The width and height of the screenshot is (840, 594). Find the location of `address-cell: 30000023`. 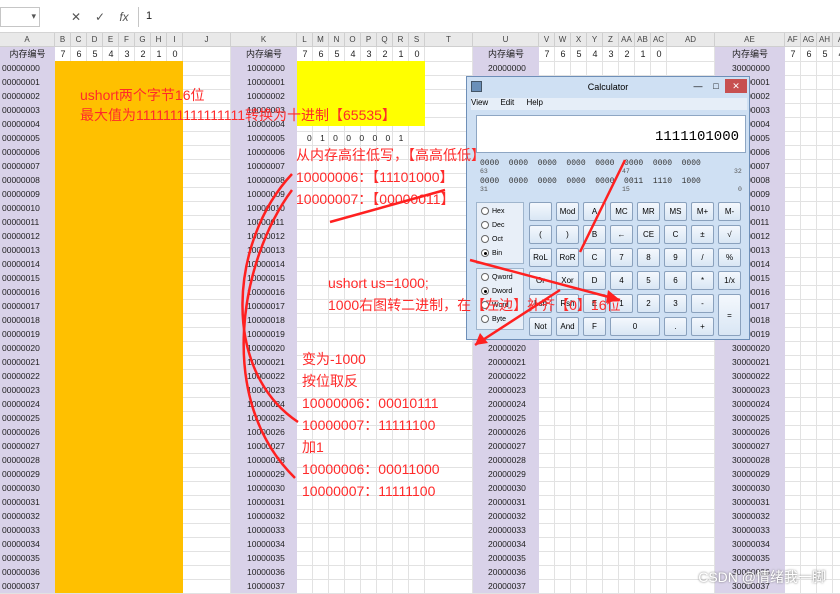

address-cell: 30000023 is located at coordinates (751, 390).